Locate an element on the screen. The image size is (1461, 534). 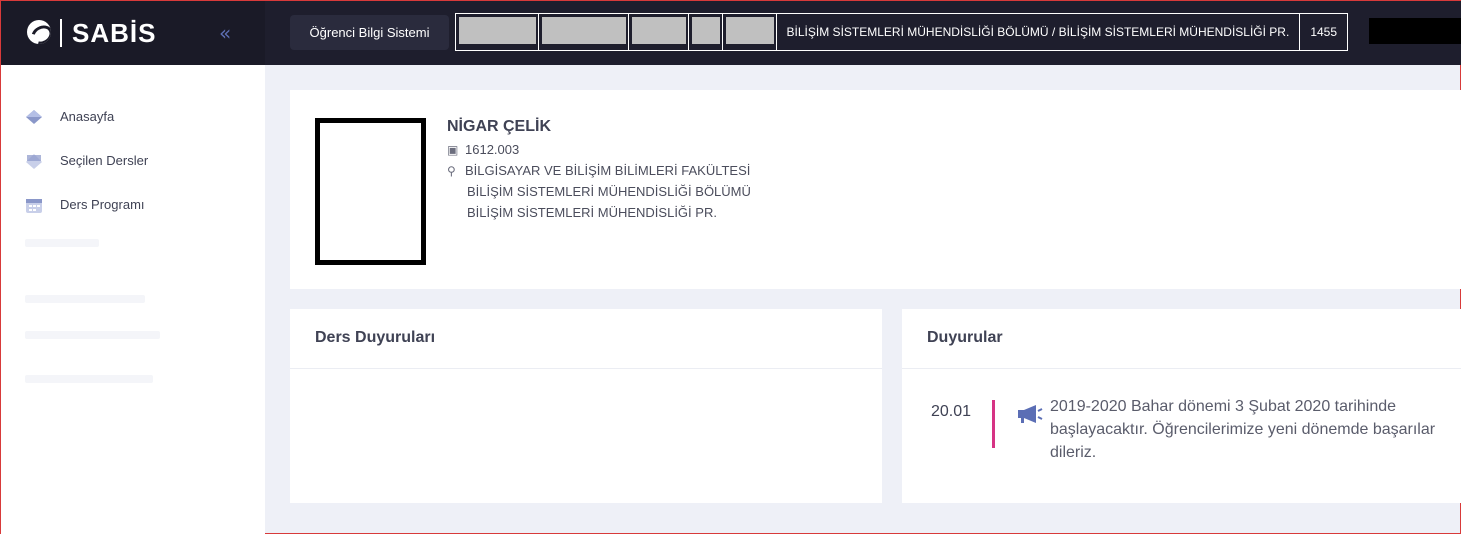
selected-courses-icon is located at coordinates (34, 161).